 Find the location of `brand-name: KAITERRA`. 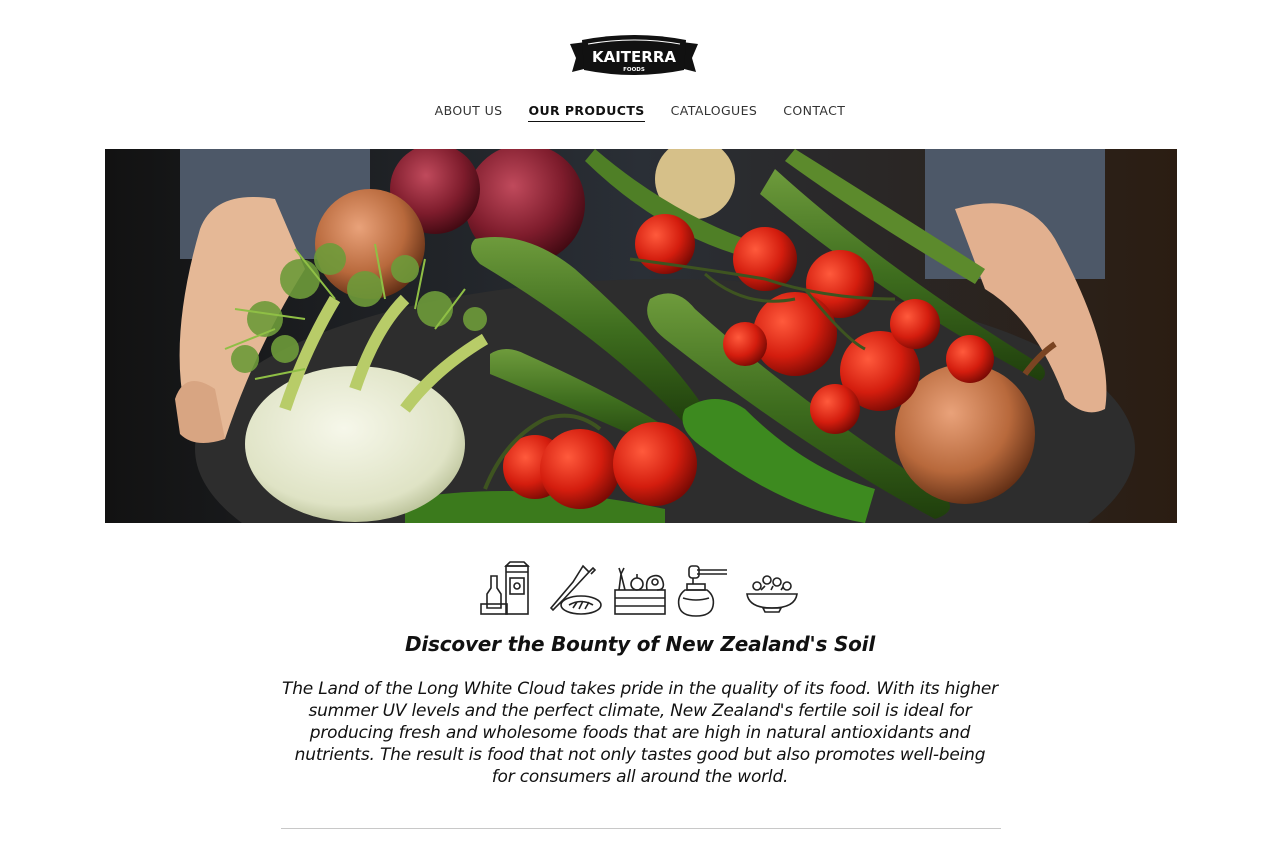

brand-name: KAITERRA is located at coordinates (634, 57).